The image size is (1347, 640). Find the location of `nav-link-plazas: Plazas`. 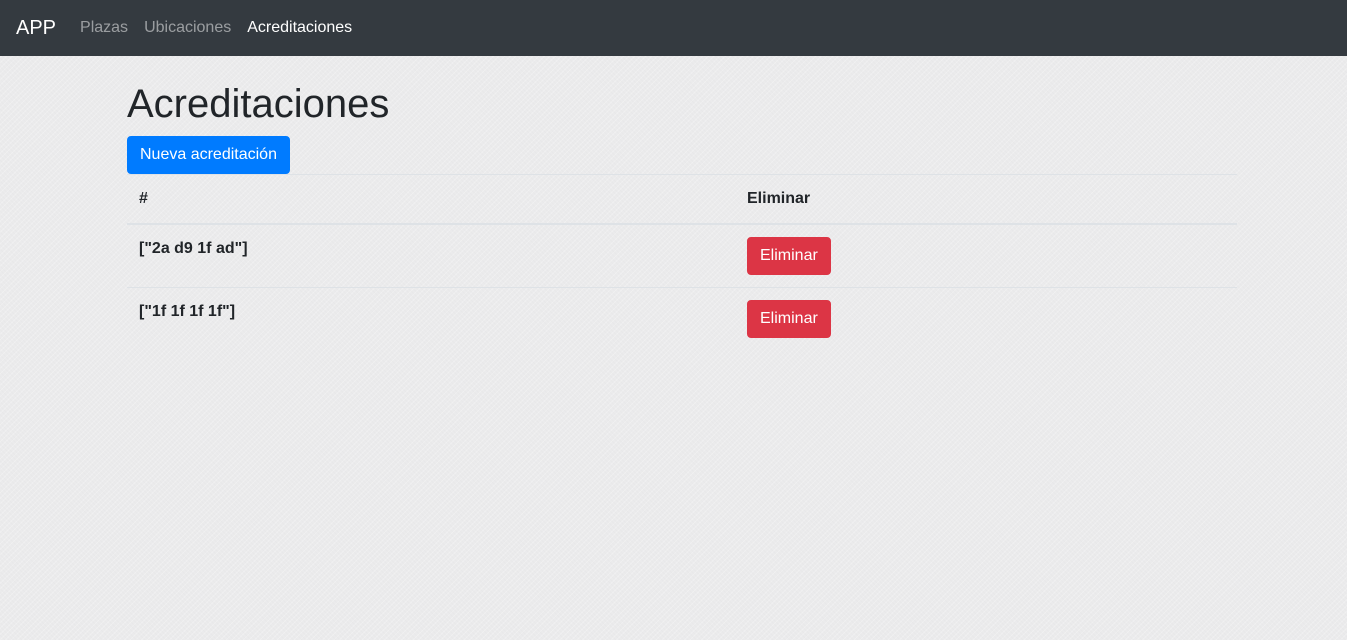

nav-link-plazas: Plazas is located at coordinates (104, 28).